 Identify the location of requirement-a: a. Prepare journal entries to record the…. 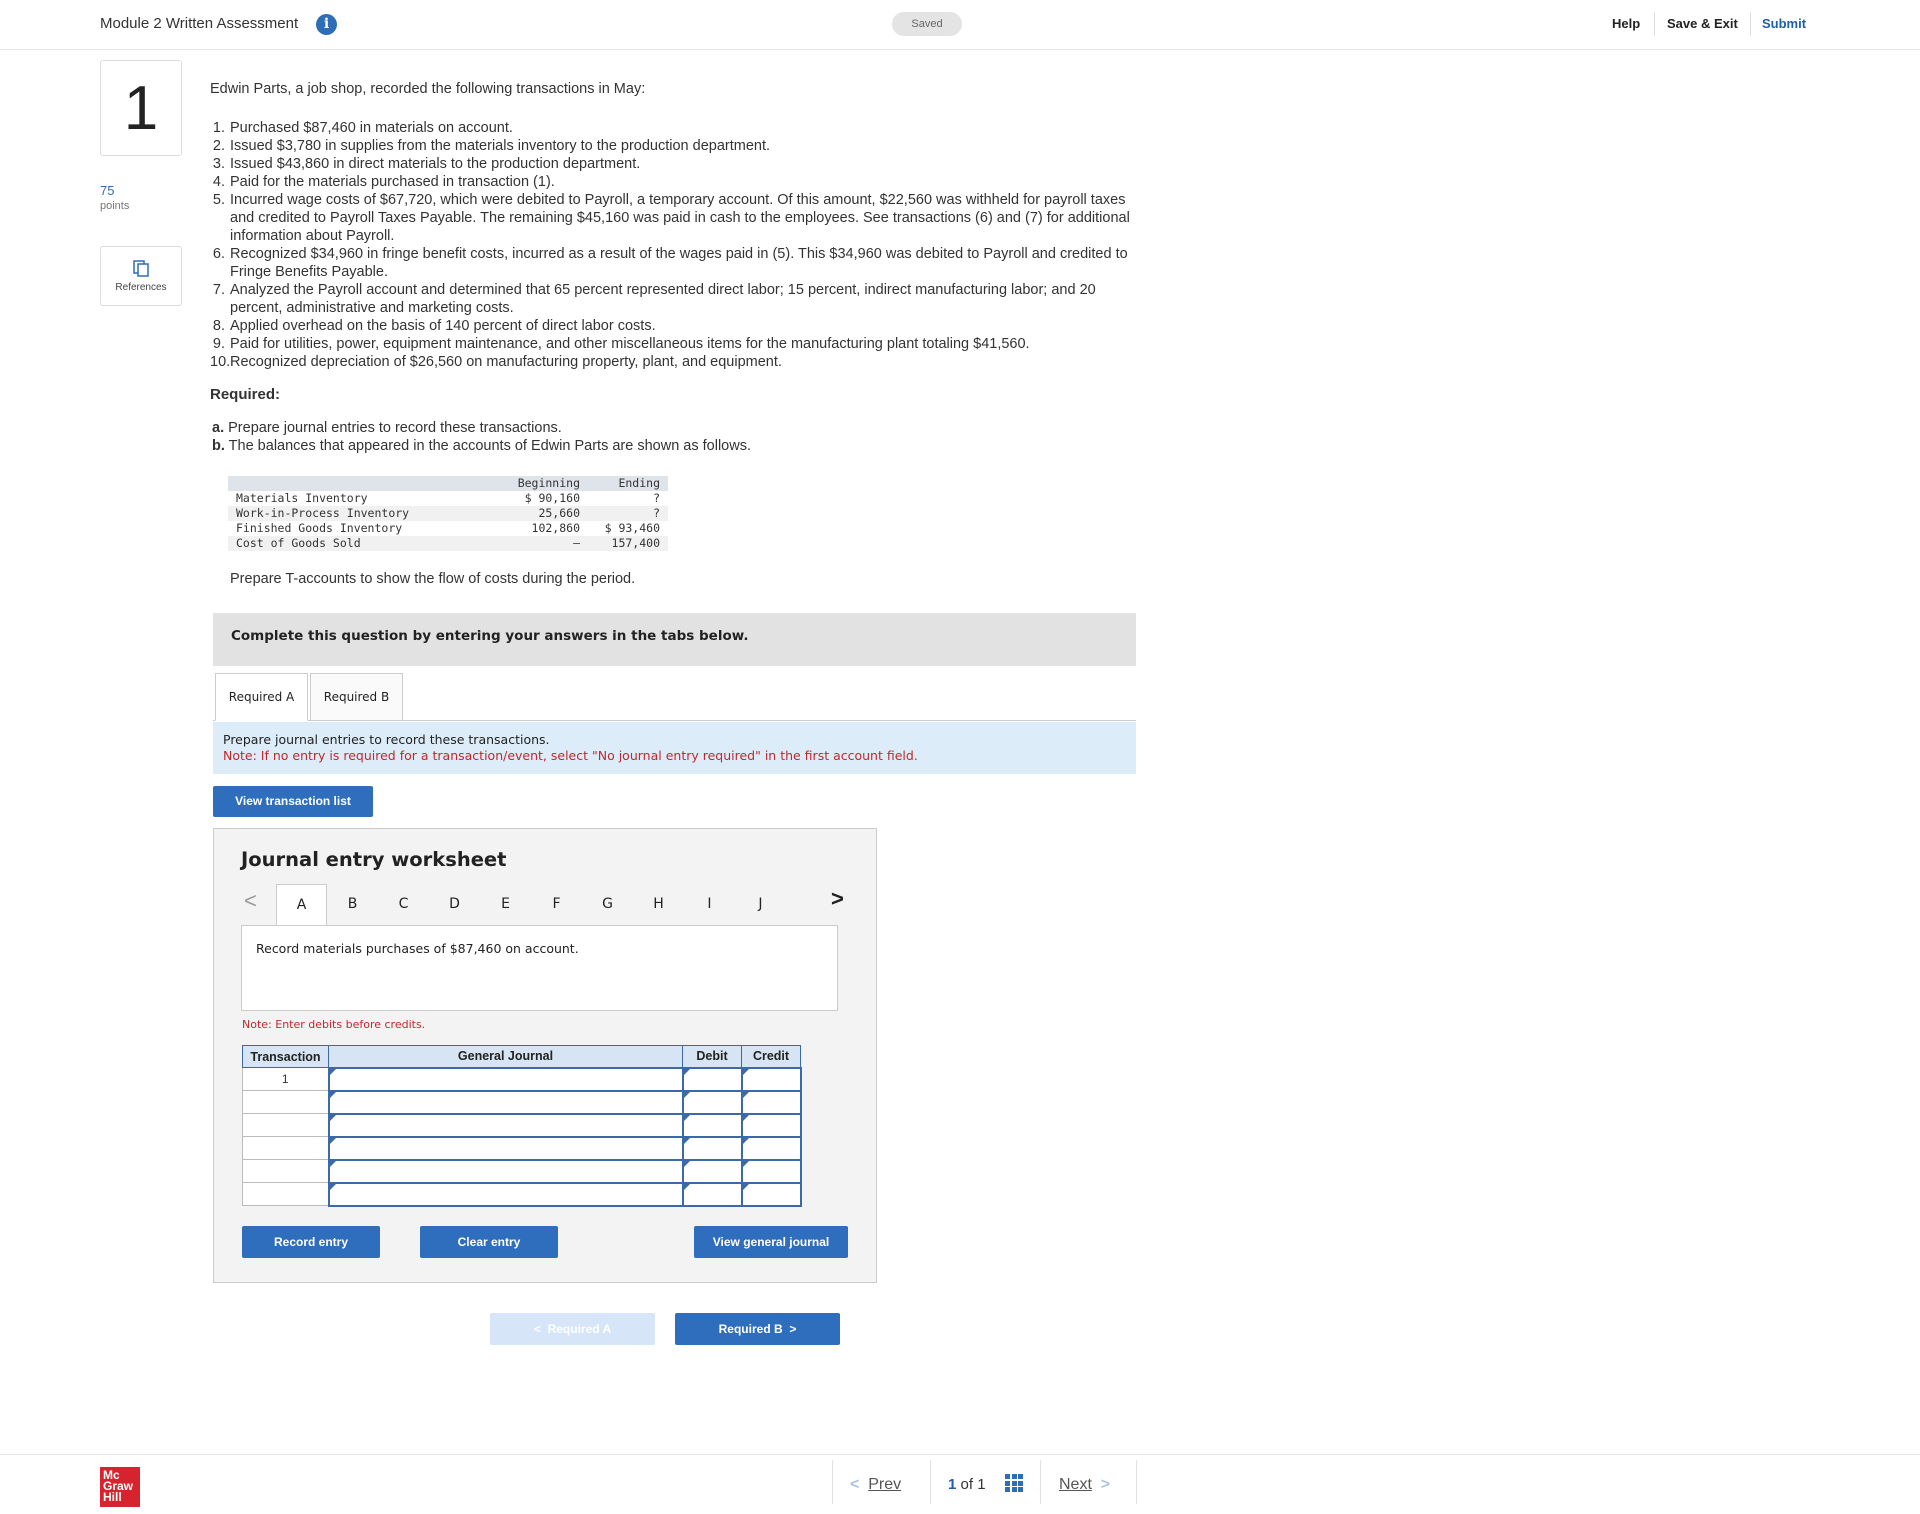
(387, 428).